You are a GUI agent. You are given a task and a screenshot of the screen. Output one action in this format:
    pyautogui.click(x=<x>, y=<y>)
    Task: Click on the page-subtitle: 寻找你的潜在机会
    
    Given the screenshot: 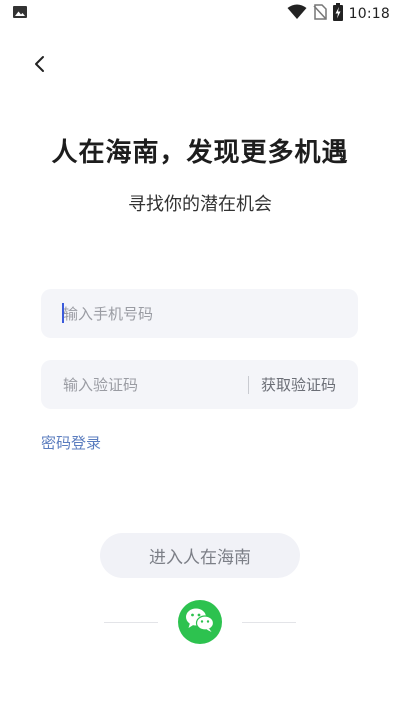 What is the action you would take?
    pyautogui.click(x=200, y=204)
    